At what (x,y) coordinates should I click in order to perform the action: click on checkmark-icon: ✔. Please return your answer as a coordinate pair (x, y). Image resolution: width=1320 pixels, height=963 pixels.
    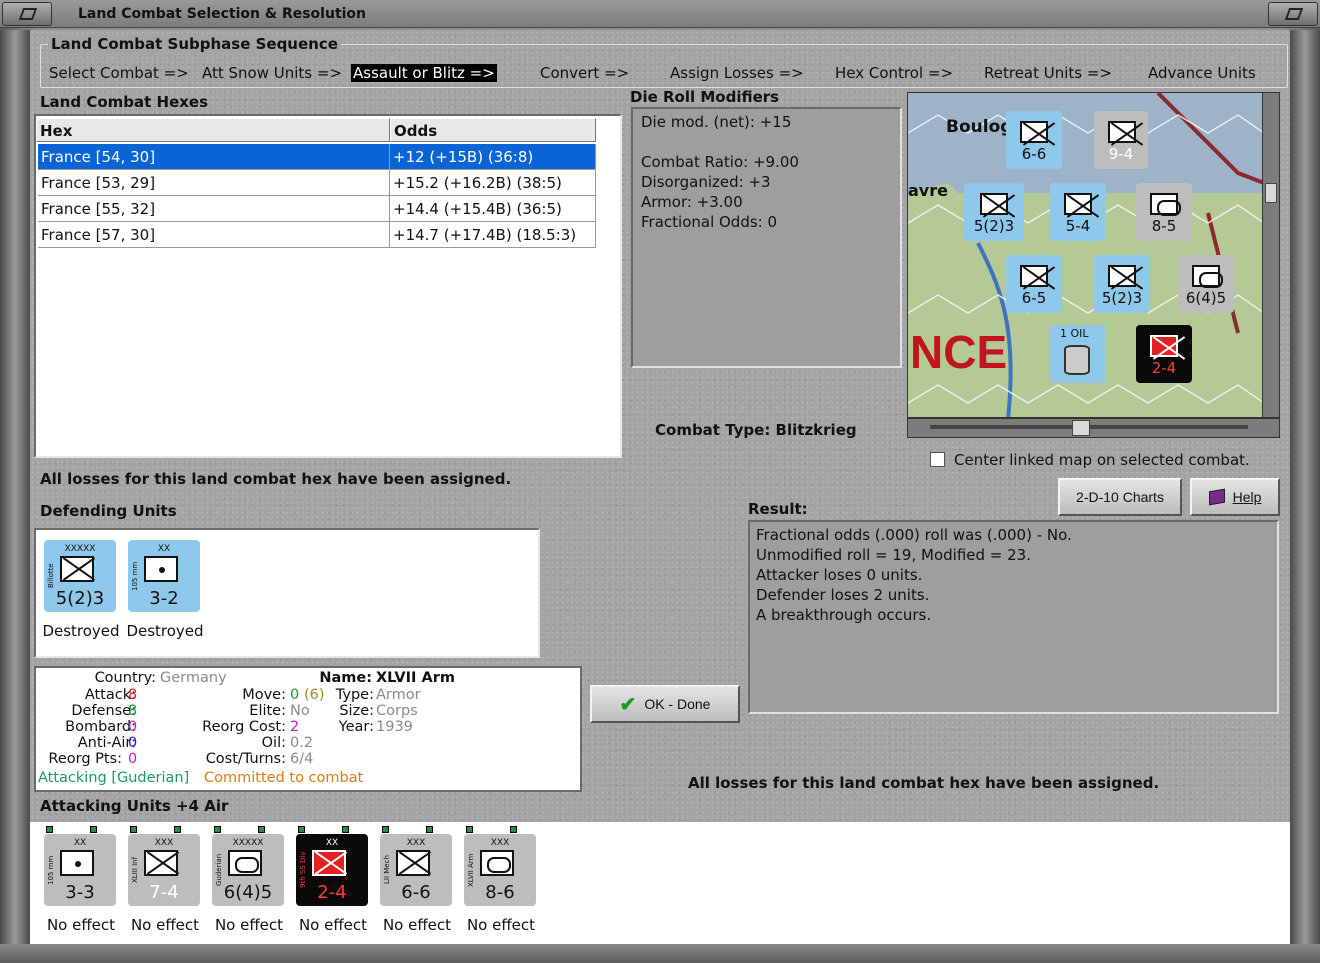
    Looking at the image, I should click on (628, 704).